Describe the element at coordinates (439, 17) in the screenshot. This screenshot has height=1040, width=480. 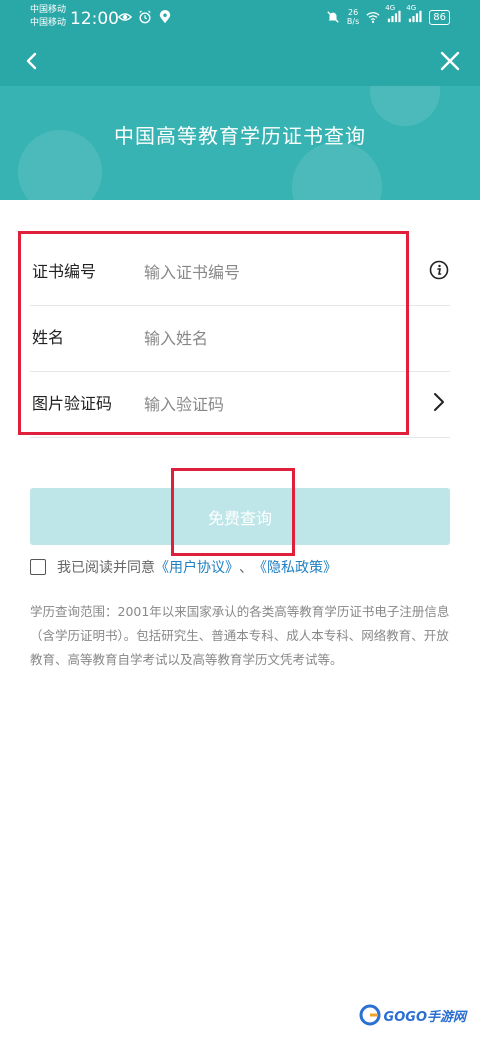
I see `battery-icon: 86` at that location.